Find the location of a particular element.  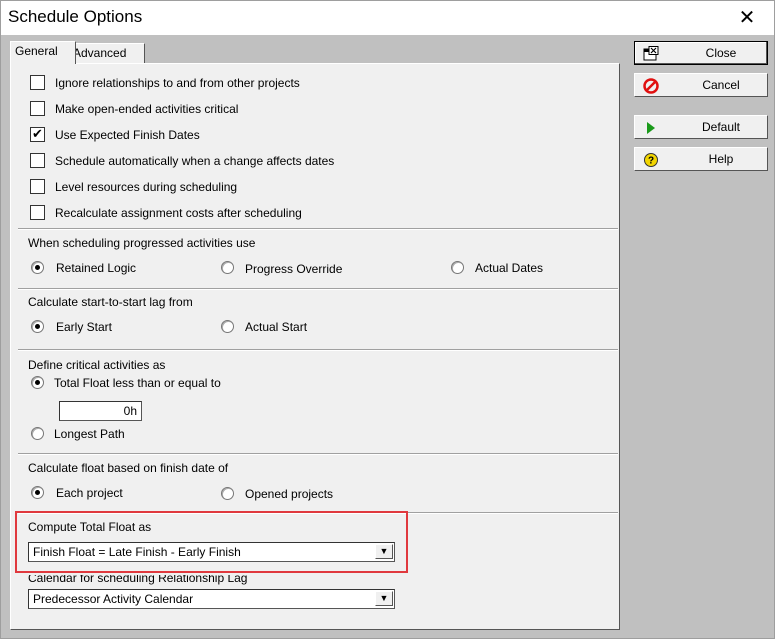

calendar-dropdown: Predecessor Activity Calendar ▼ is located at coordinates (211, 599).